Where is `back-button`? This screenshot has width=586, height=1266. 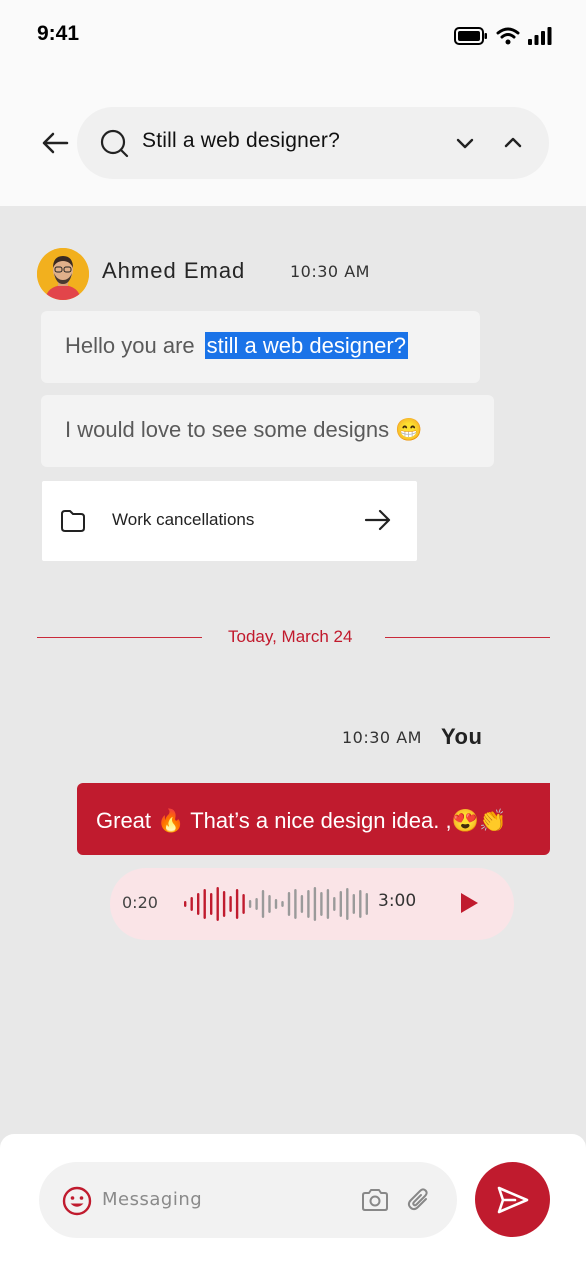 back-button is located at coordinates (55, 143).